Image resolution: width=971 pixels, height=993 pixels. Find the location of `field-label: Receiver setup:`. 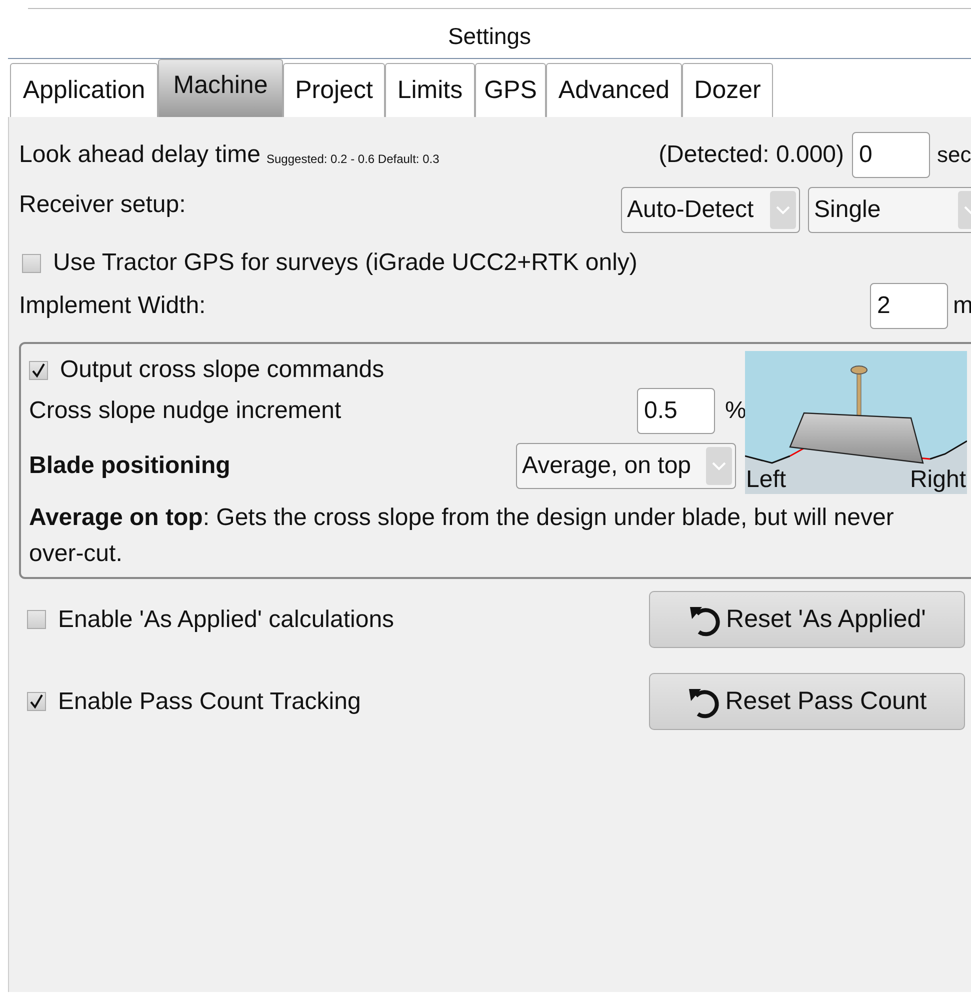

field-label: Receiver setup: is located at coordinates (102, 205).